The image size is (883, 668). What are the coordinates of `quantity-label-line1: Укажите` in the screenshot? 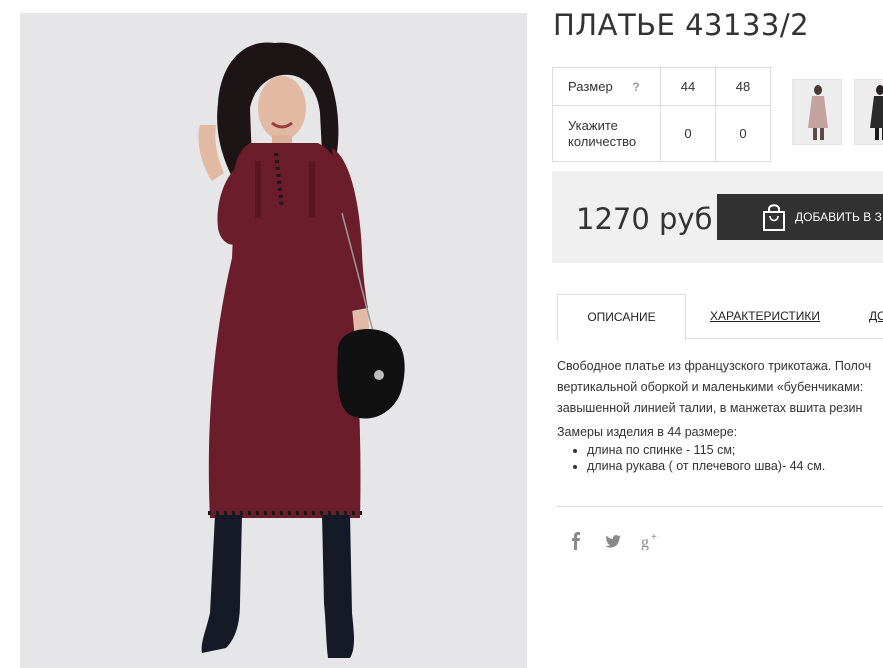 It's located at (593, 125).